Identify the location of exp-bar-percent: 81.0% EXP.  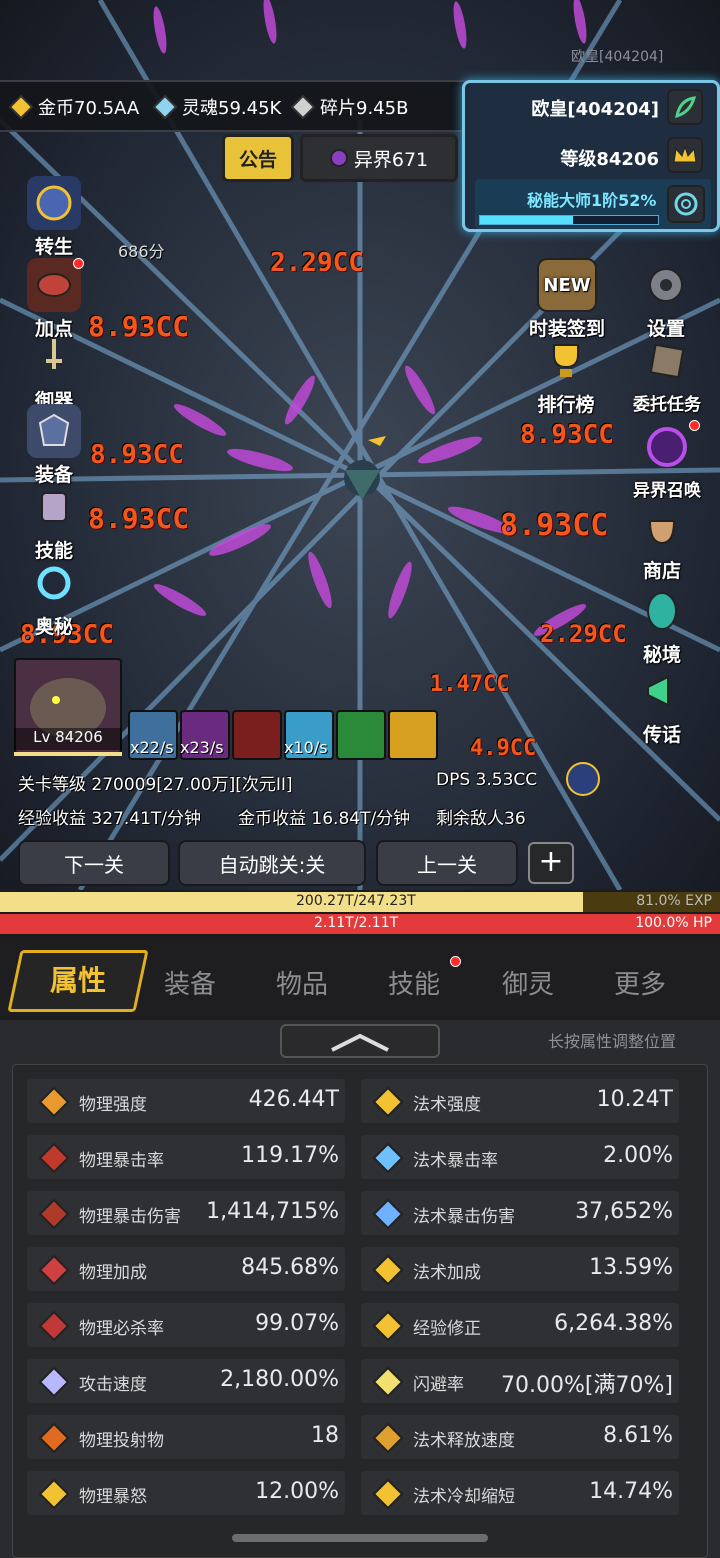
(674, 901).